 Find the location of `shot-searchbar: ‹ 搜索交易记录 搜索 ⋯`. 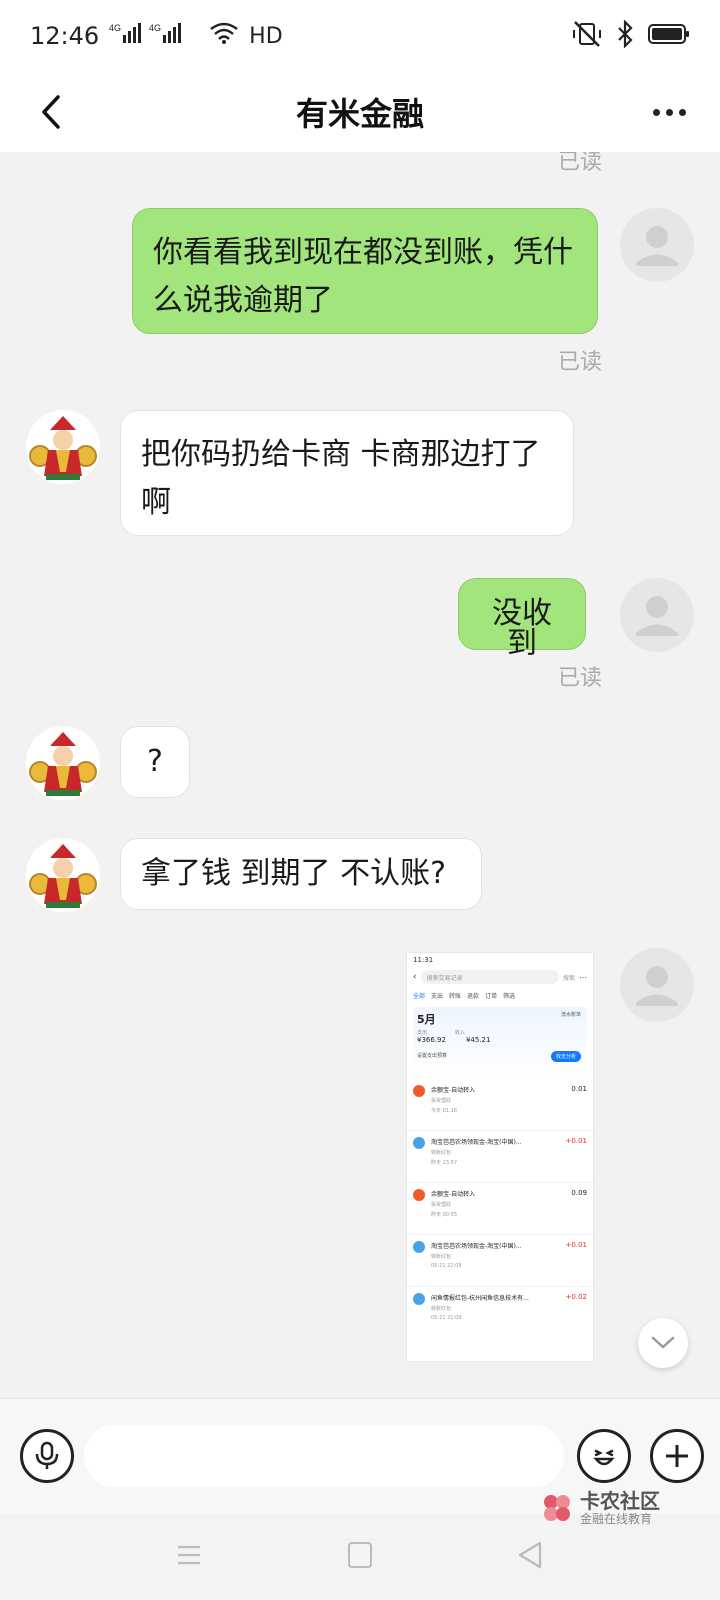

shot-searchbar: ‹ 搜索交易记录 搜索 ⋯ is located at coordinates (500, 977).